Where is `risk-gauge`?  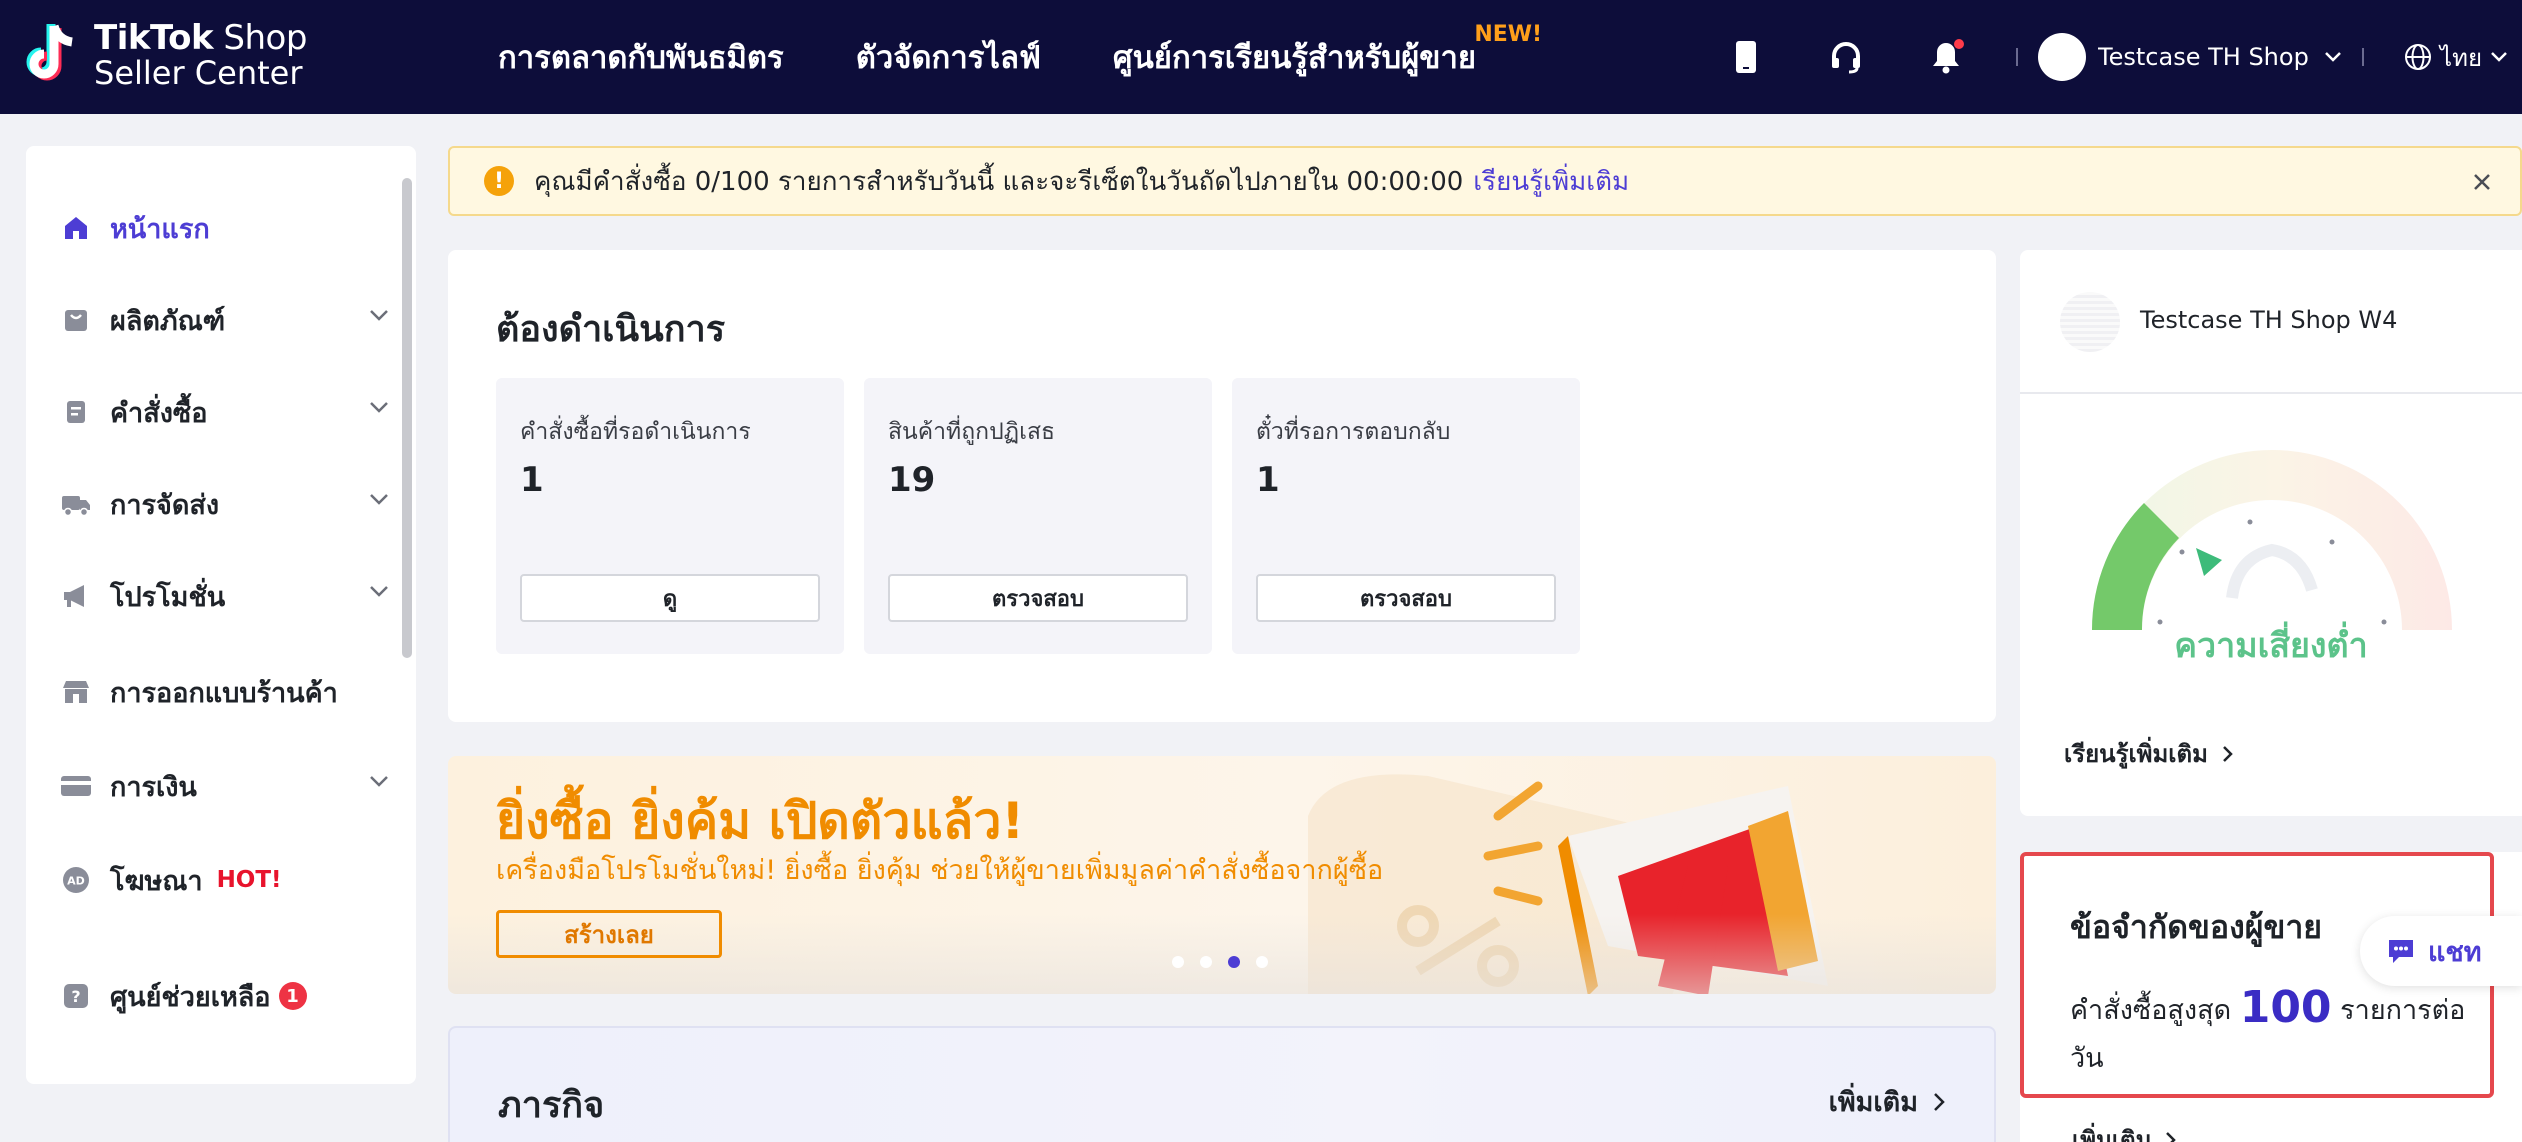
risk-gauge is located at coordinates (2271, 540).